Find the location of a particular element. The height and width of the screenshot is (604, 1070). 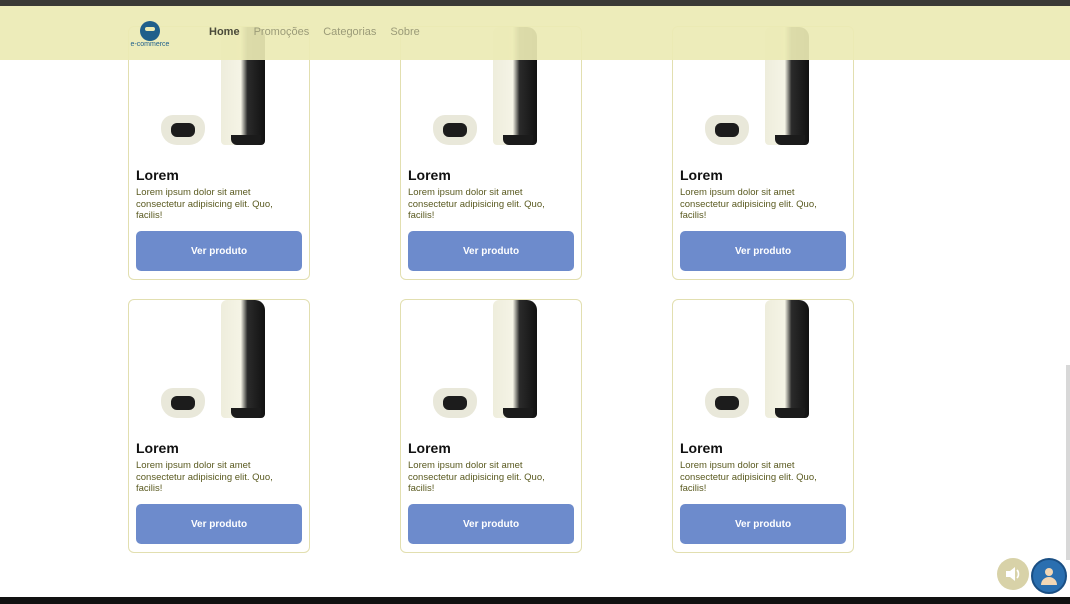

logo: e-commerce is located at coordinates (150, 37).